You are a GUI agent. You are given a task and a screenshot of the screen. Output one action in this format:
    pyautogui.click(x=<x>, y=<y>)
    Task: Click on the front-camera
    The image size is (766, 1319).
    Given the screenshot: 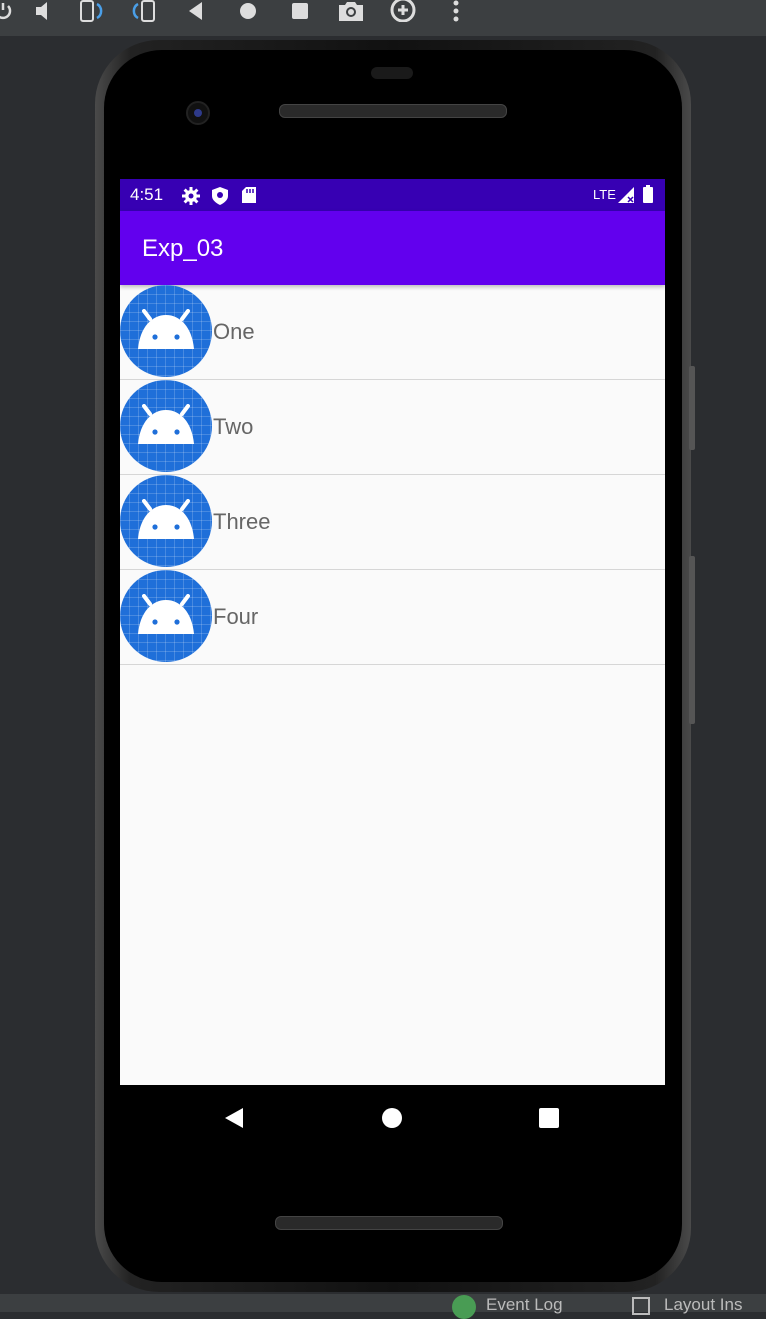 What is the action you would take?
    pyautogui.click(x=198, y=113)
    